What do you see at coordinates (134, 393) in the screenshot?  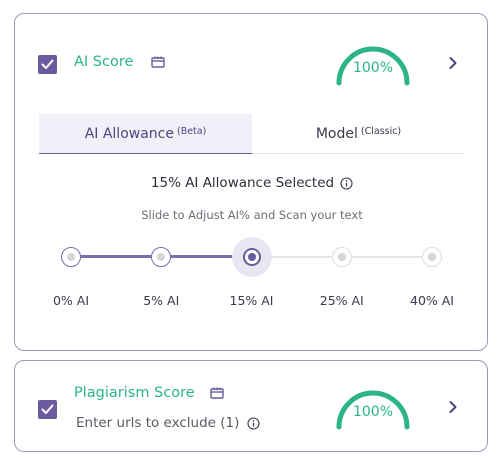 I see `plagiarism-score-title: Plagiarism Score` at bounding box center [134, 393].